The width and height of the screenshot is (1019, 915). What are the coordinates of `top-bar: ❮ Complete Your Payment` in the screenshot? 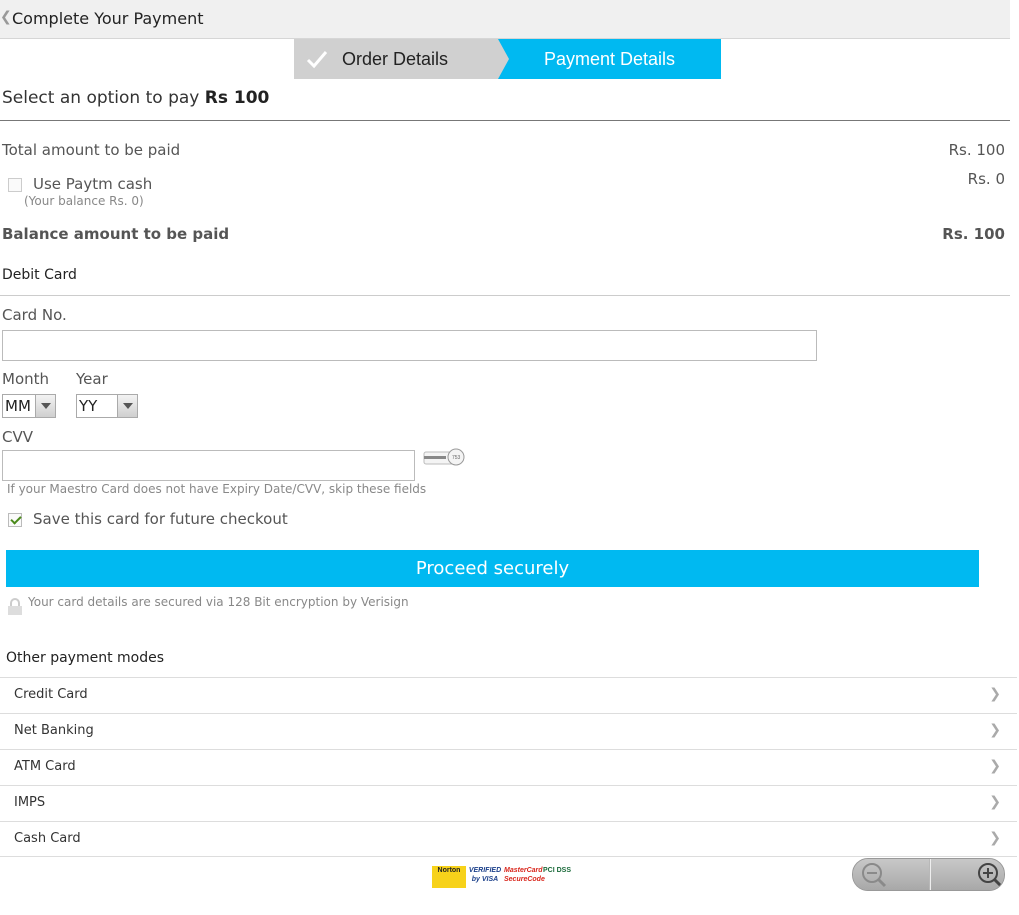 It's located at (505, 19).